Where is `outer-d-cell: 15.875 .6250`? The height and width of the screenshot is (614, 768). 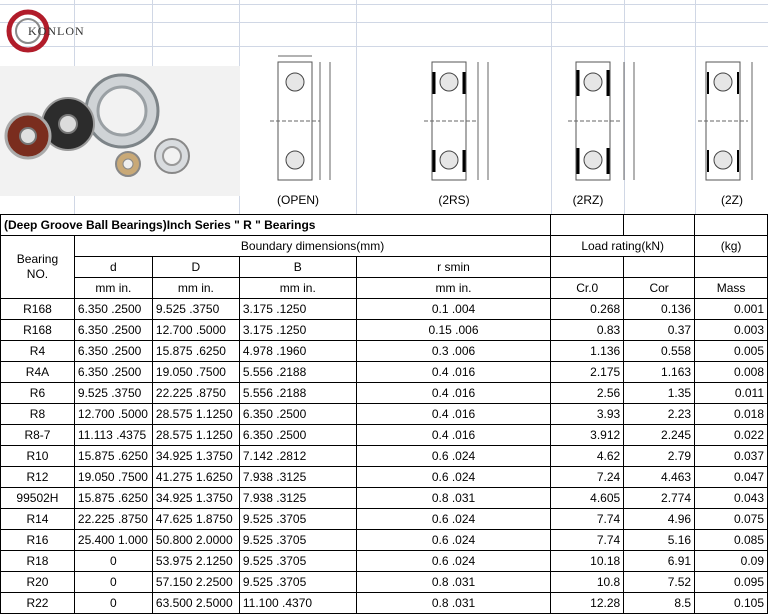 outer-d-cell: 15.875 .6250 is located at coordinates (195, 351).